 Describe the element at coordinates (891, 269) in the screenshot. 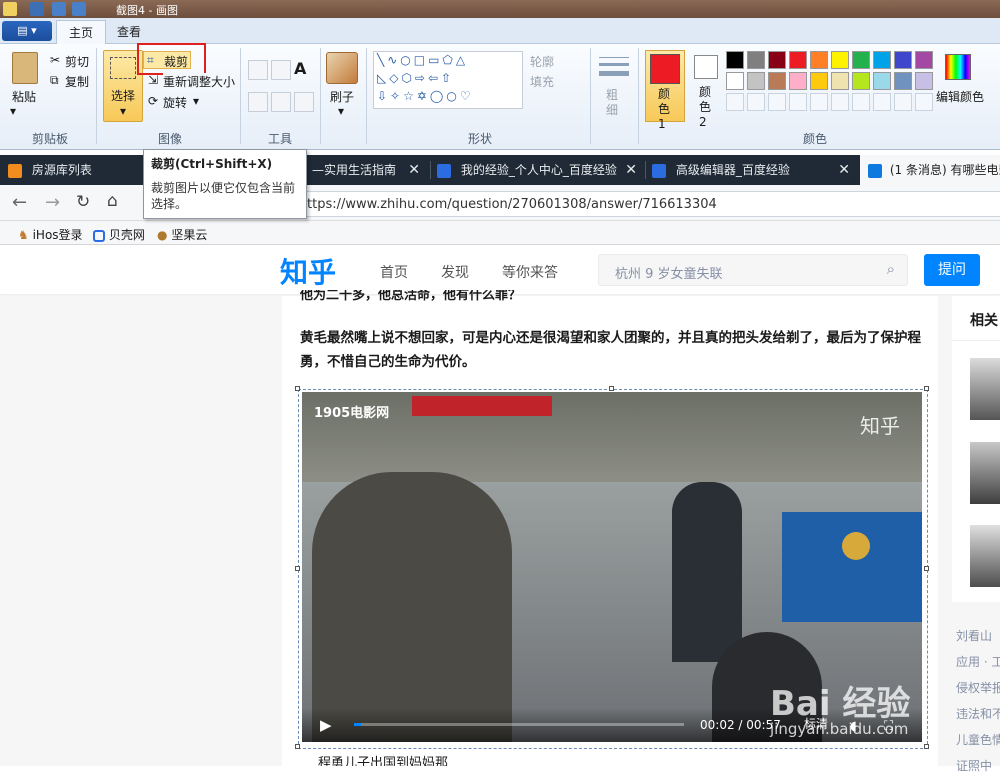

I see `search-icon: ⌕` at that location.